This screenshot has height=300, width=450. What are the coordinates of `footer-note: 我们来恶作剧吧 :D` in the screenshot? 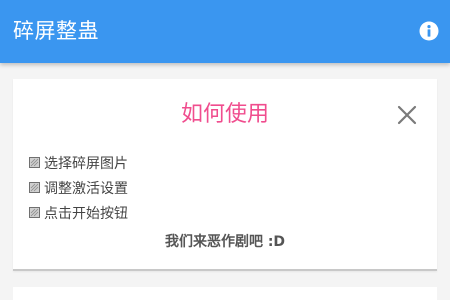 It's located at (225, 242).